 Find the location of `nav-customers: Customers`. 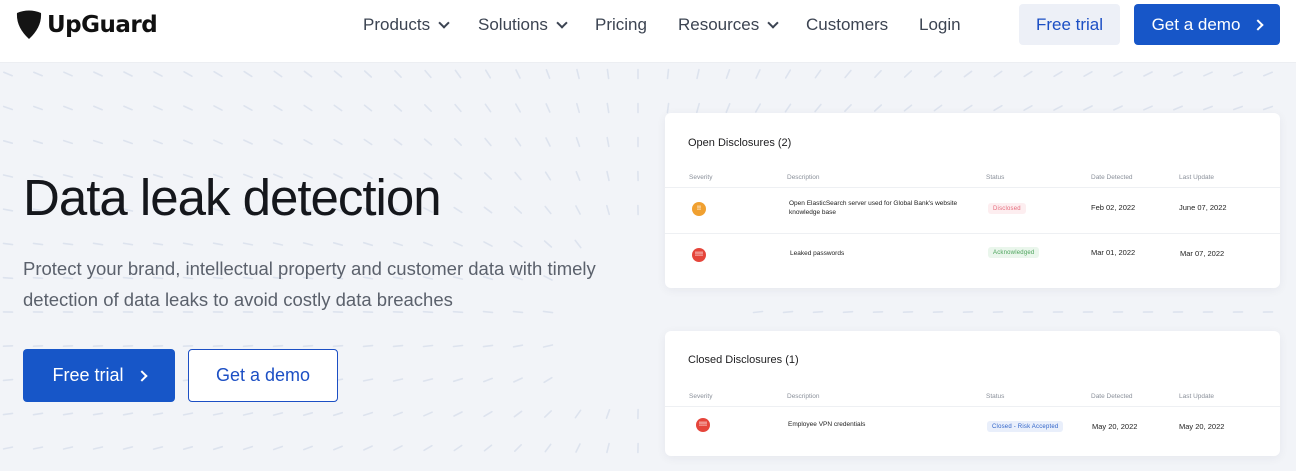

nav-customers: Customers is located at coordinates (847, 25).